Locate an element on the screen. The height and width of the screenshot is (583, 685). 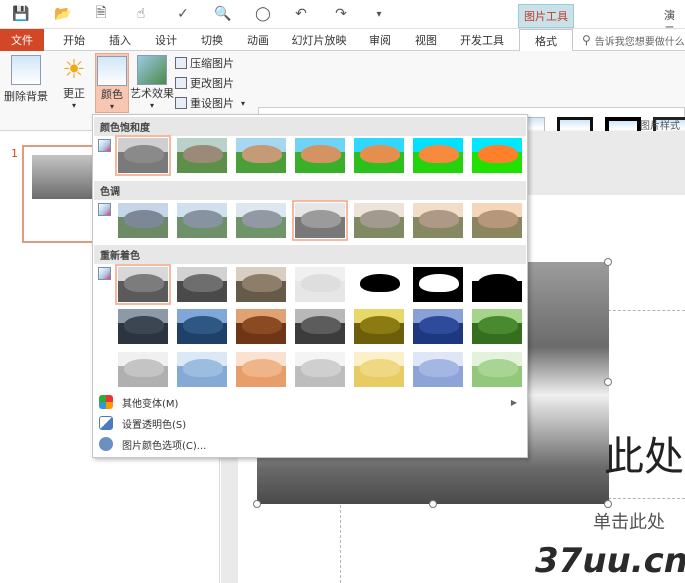
change-picture-icon is located at coordinates (181, 83).